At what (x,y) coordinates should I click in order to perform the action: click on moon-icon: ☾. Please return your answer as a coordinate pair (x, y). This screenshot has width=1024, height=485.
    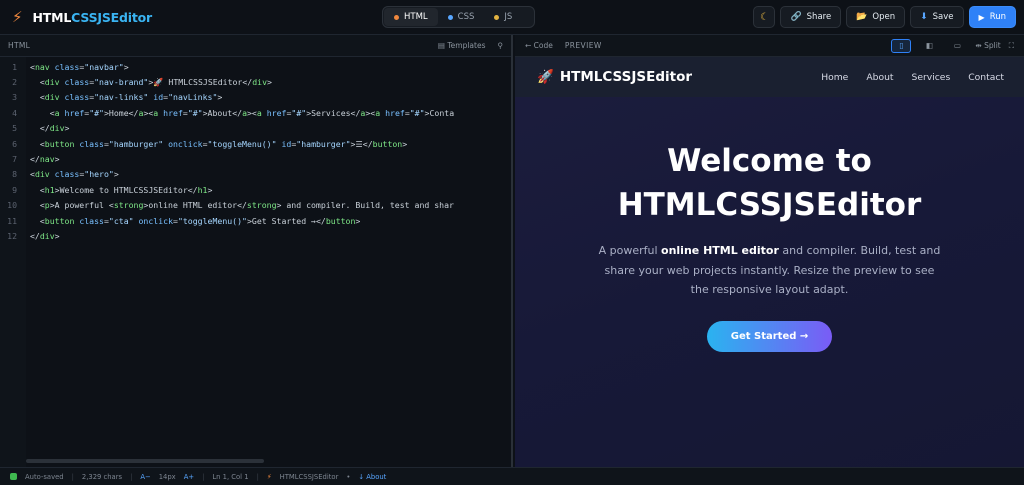
    Looking at the image, I should click on (764, 17).